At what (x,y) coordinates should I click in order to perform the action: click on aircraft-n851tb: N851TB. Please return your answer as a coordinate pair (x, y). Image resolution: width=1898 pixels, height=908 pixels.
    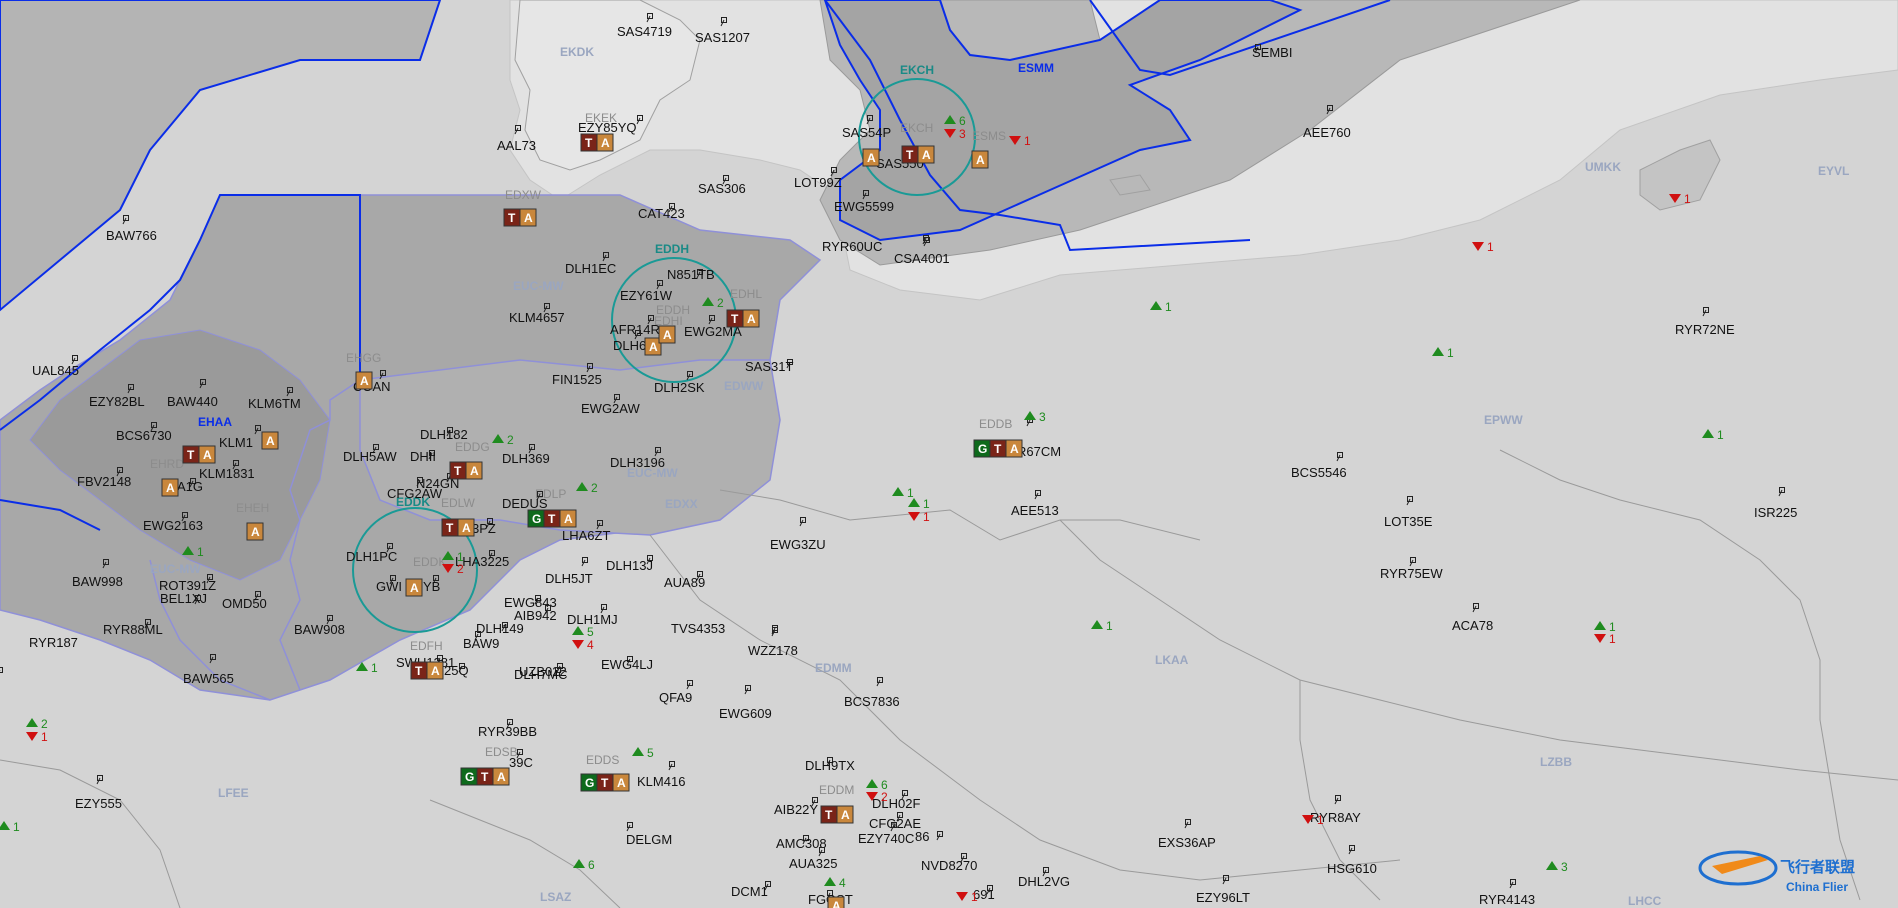
    Looking at the image, I should click on (691, 274).